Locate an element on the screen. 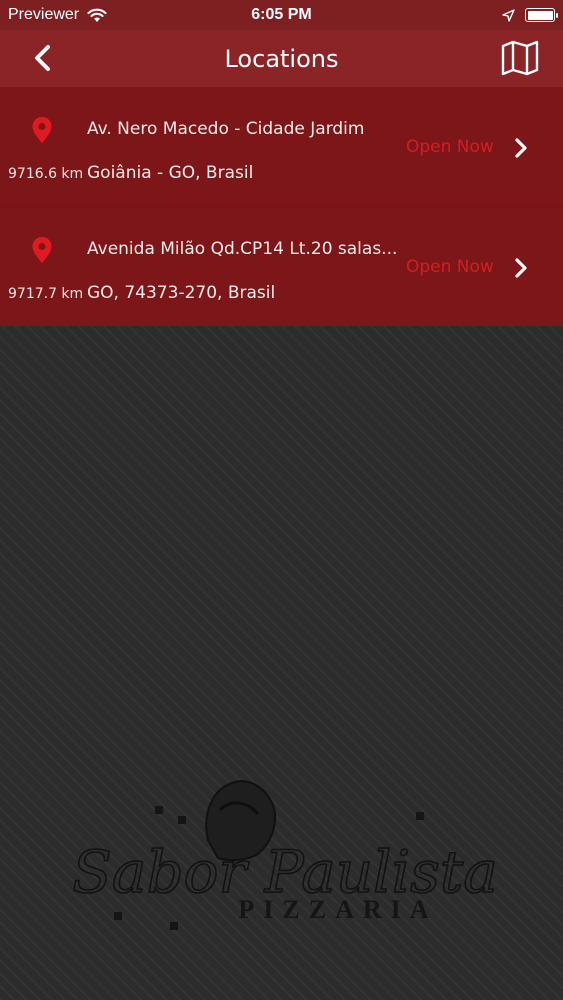 The image size is (563, 1000). battery-fill is located at coordinates (540, 15).